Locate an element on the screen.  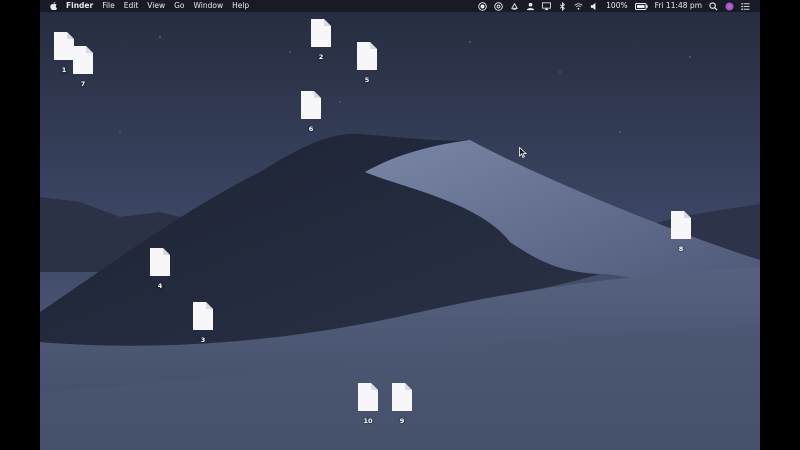
desktop-file-2: 2 is located at coordinates (321, 42).